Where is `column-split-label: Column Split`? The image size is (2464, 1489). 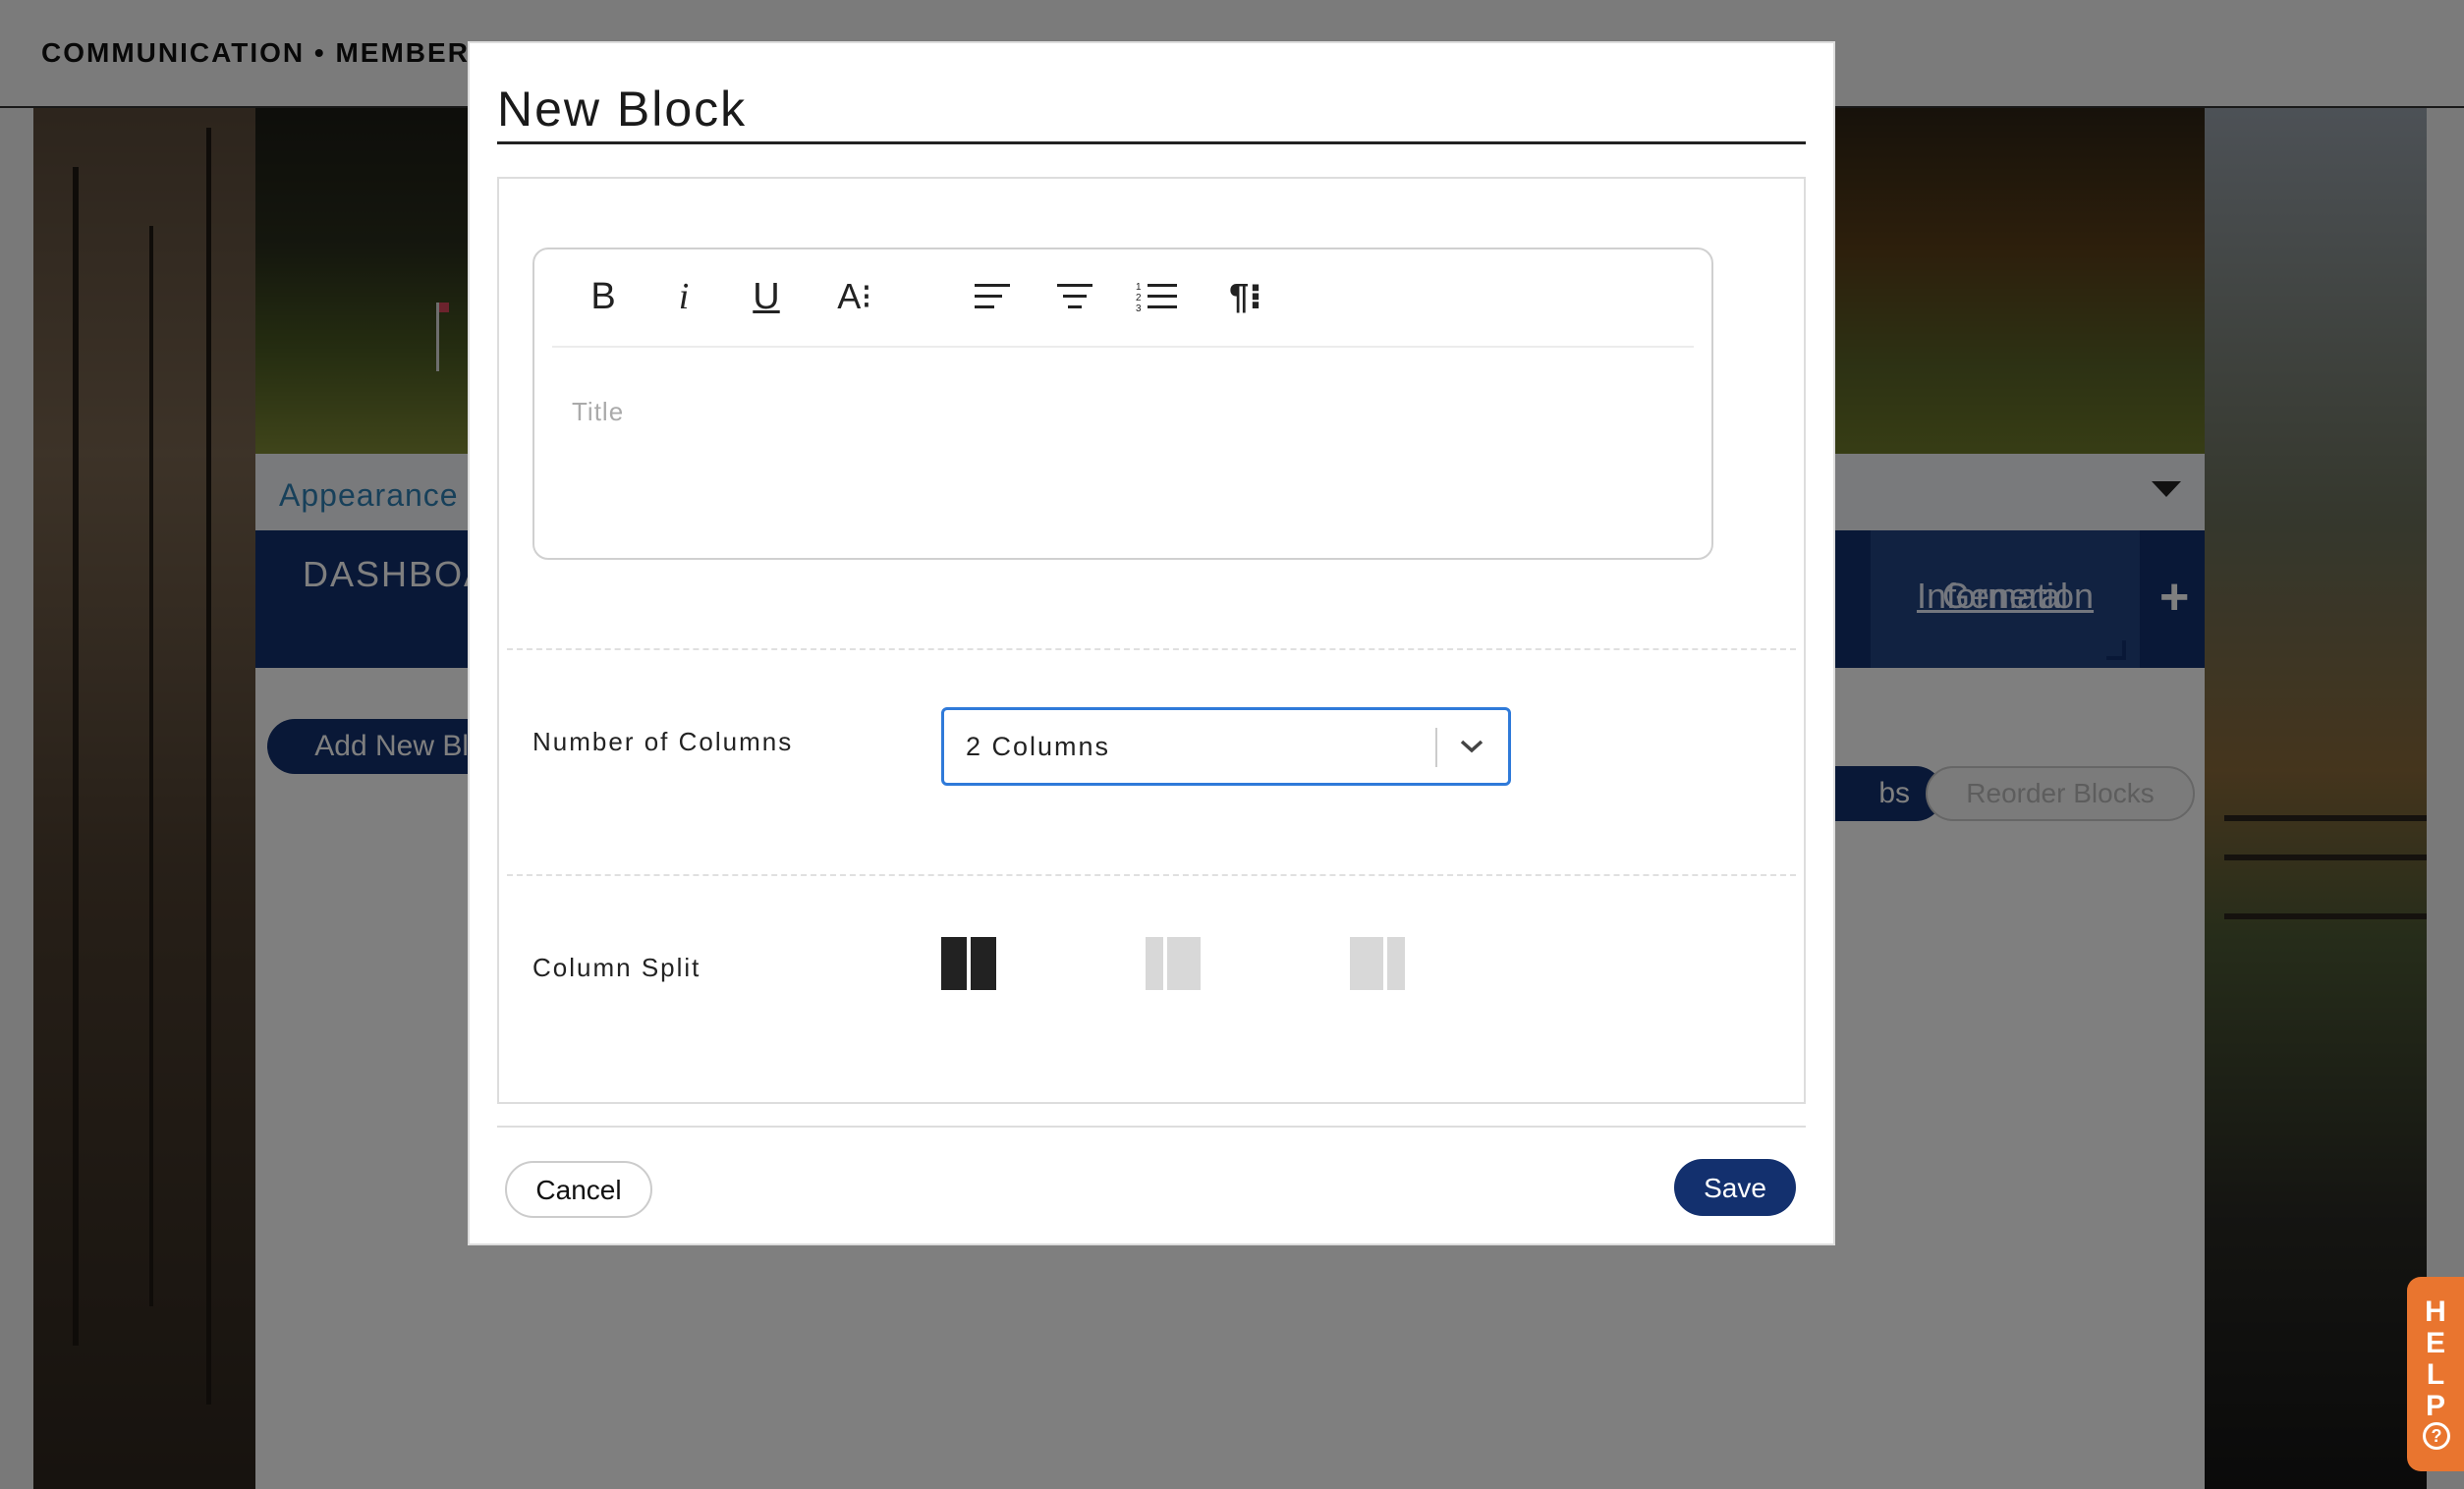 column-split-label: Column Split is located at coordinates (616, 968).